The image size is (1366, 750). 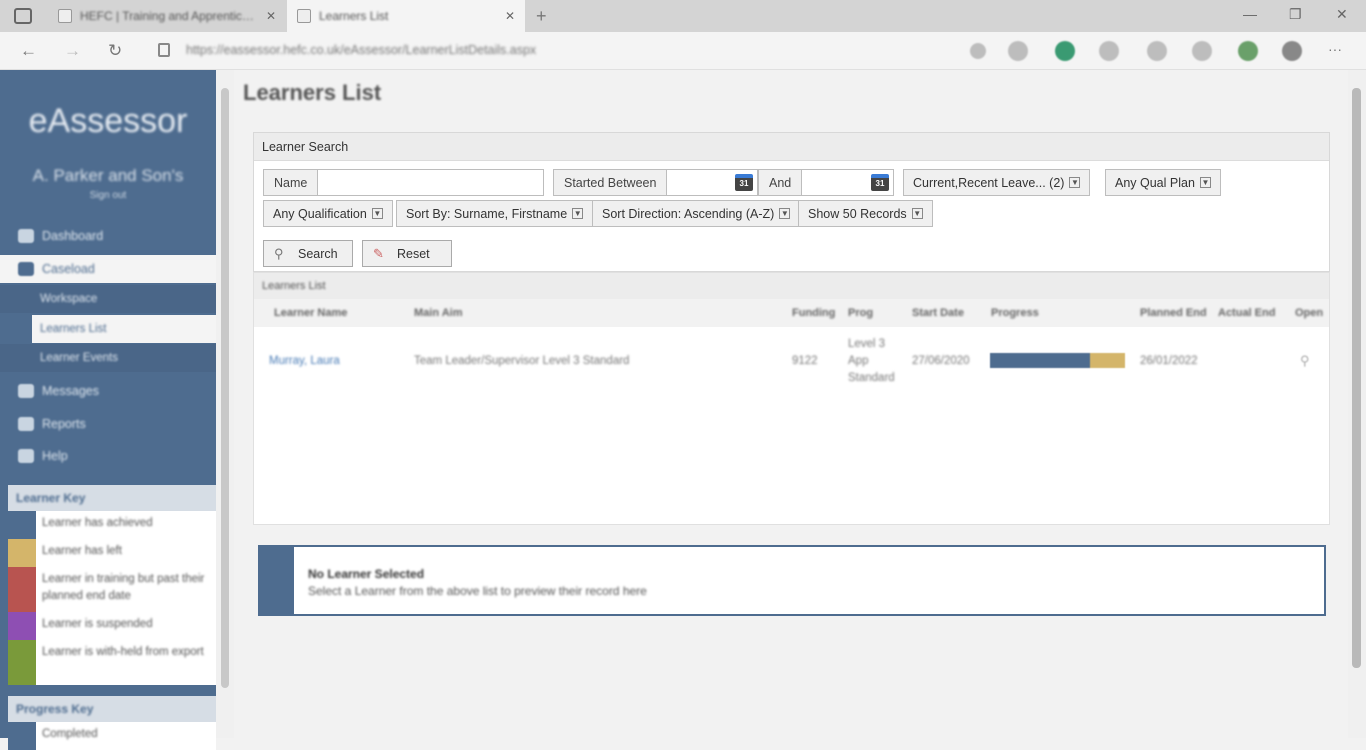 I want to click on sidebar-scrollbar, so click(x=225, y=404).